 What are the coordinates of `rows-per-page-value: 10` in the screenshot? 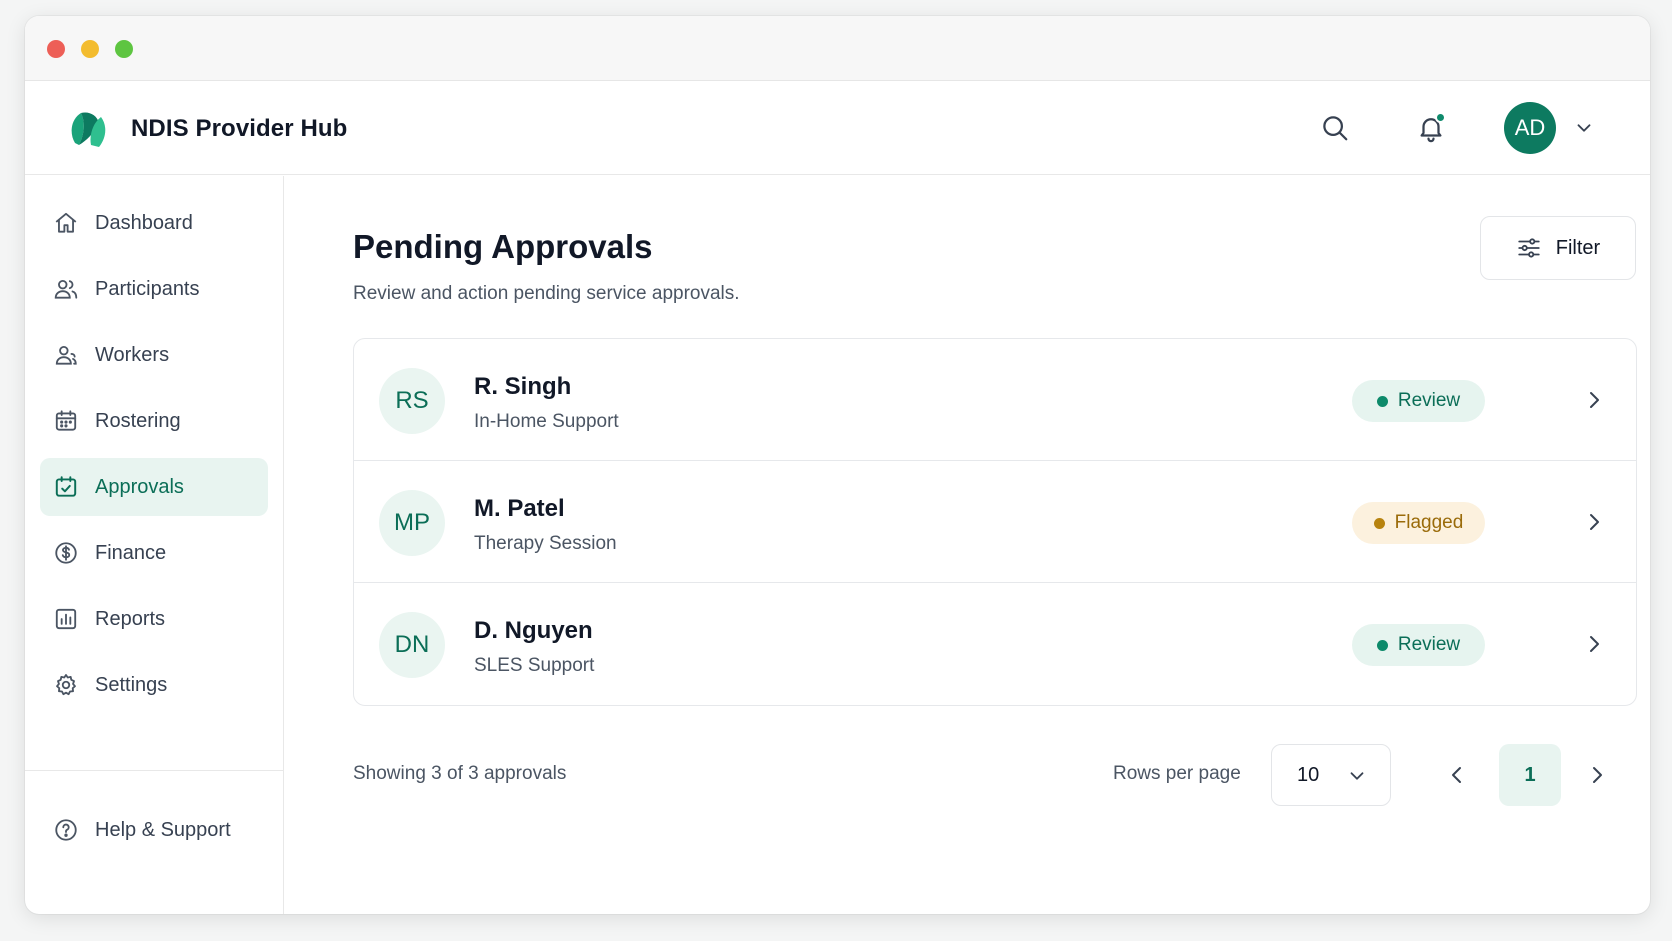 It's located at (1308, 774).